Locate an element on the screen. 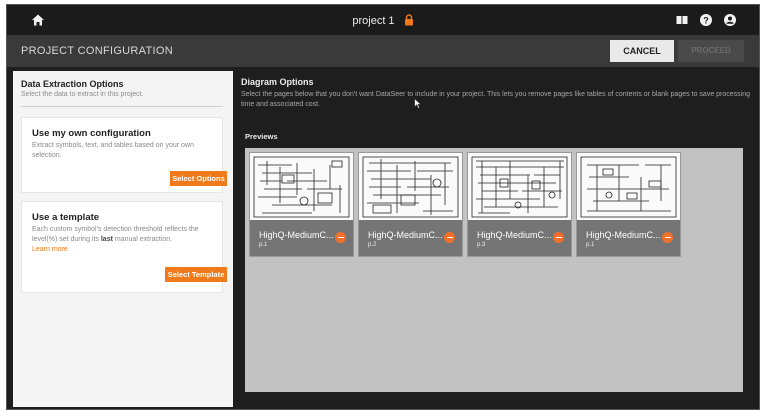 The width and height of the screenshot is (768, 418). project-title: project 1 is located at coordinates (383, 20).